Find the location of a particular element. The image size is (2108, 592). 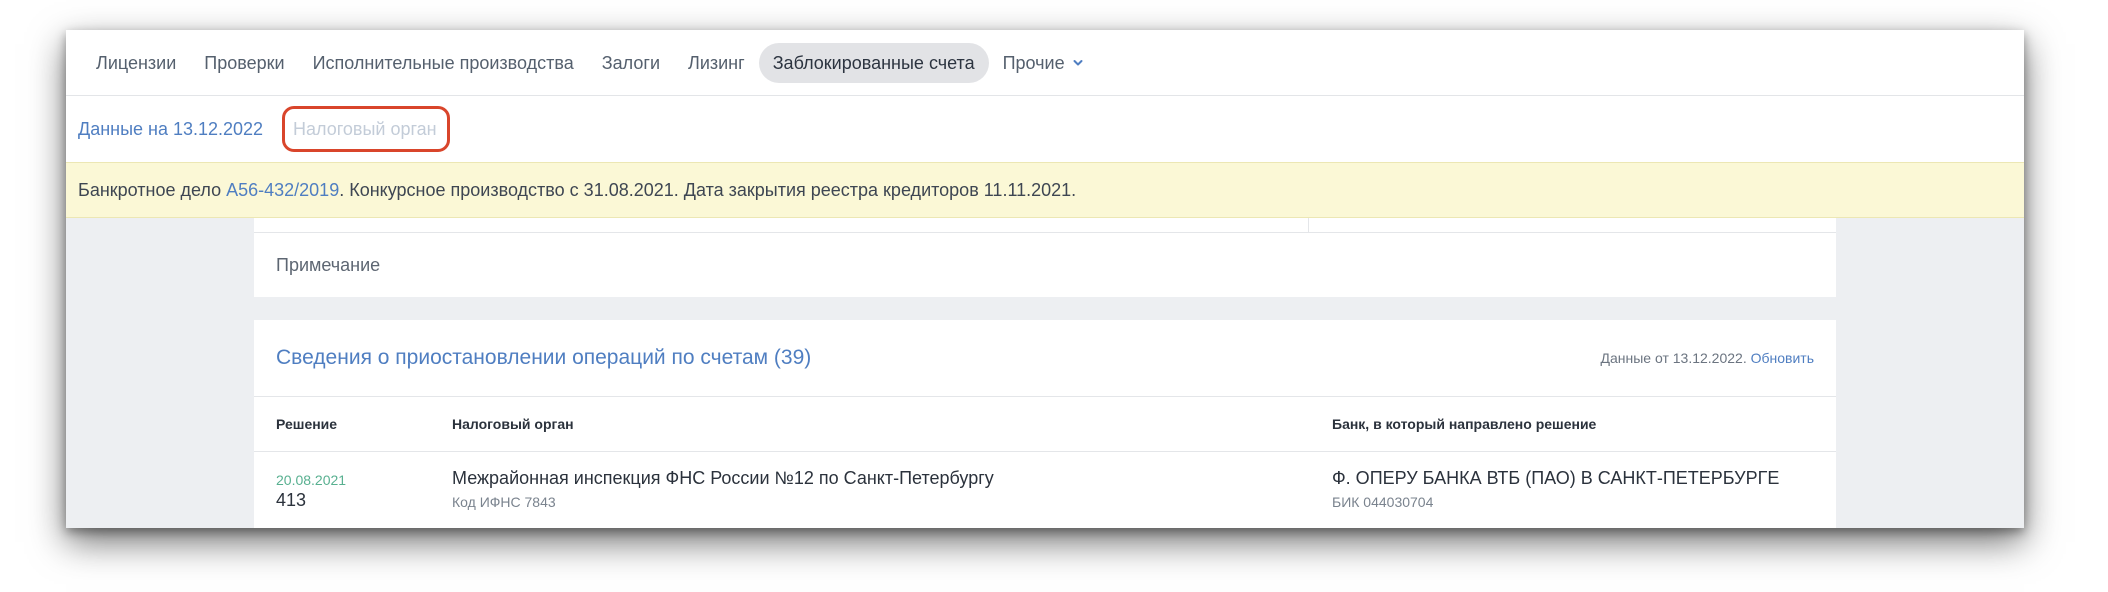

tab-label: Лицензии is located at coordinates (136, 62).